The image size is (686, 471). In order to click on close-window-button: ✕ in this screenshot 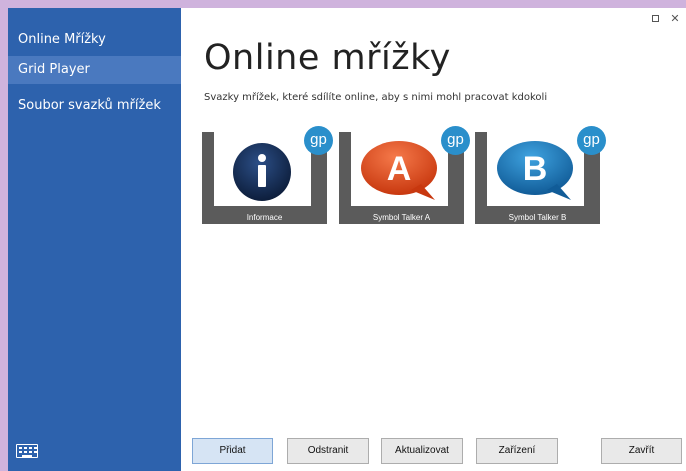, I will do `click(675, 19)`.